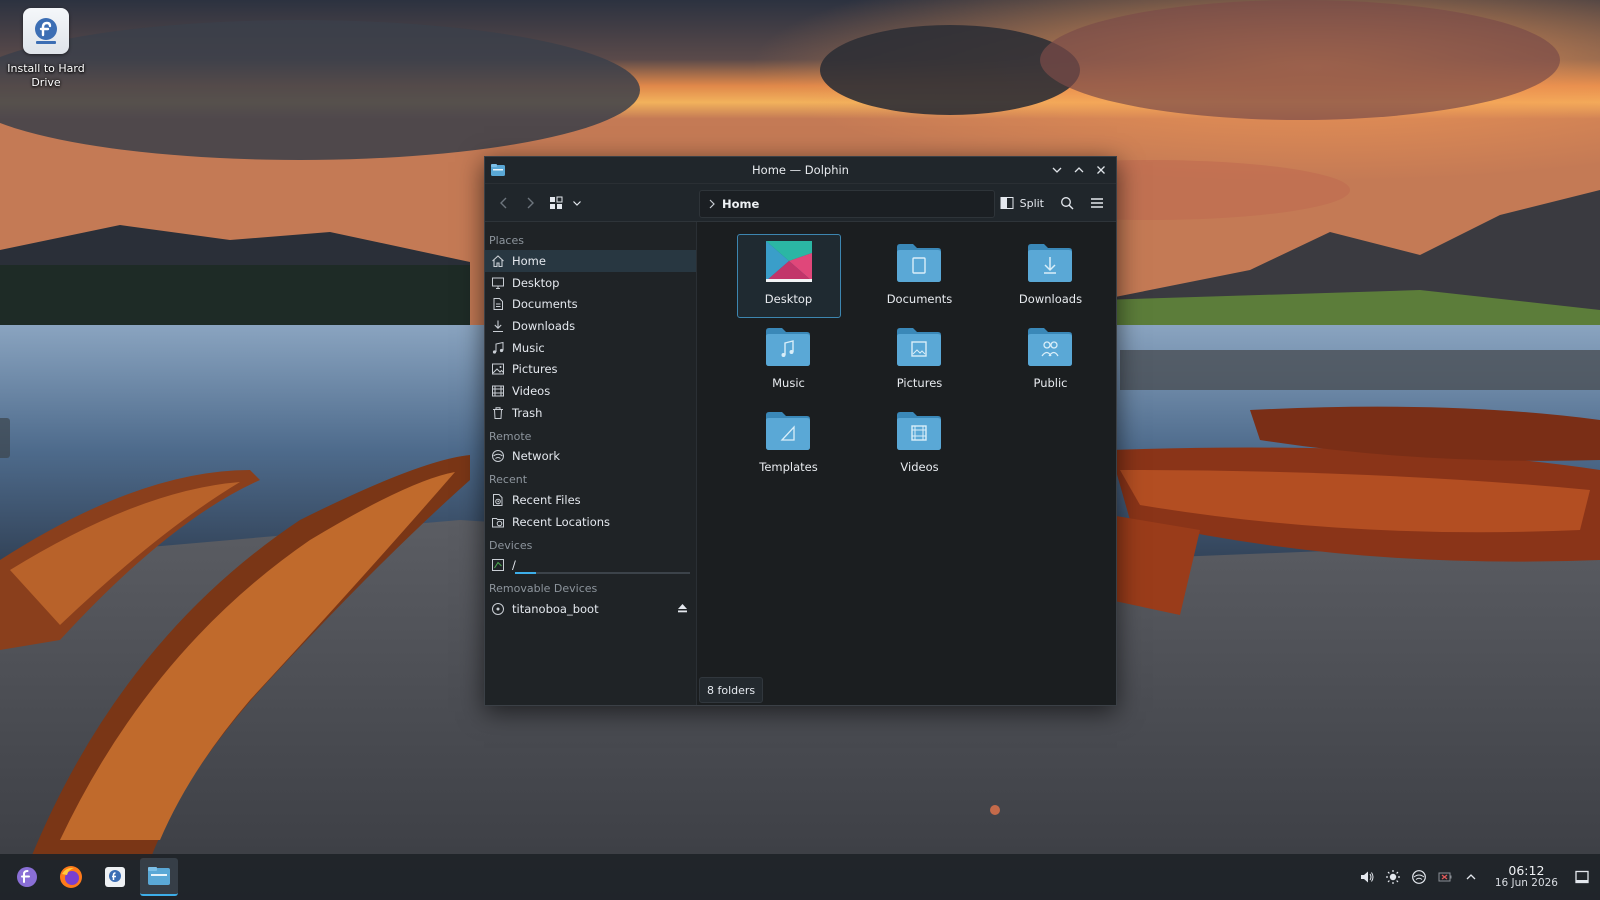 This screenshot has width=1600, height=900. I want to click on folder-name: Documents, so click(919, 299).